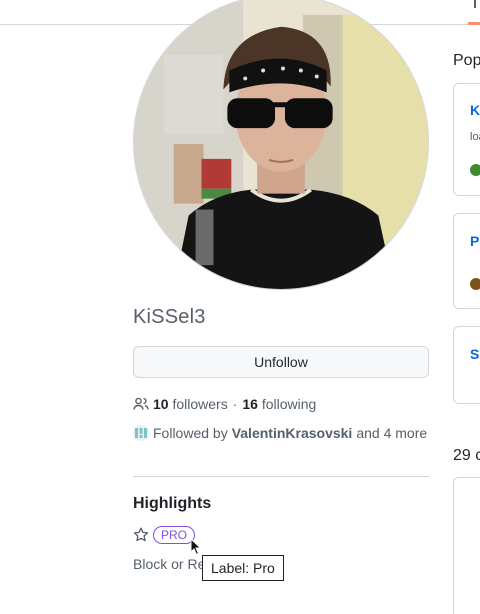 The image size is (480, 614). I want to click on people-icon, so click(141, 403).